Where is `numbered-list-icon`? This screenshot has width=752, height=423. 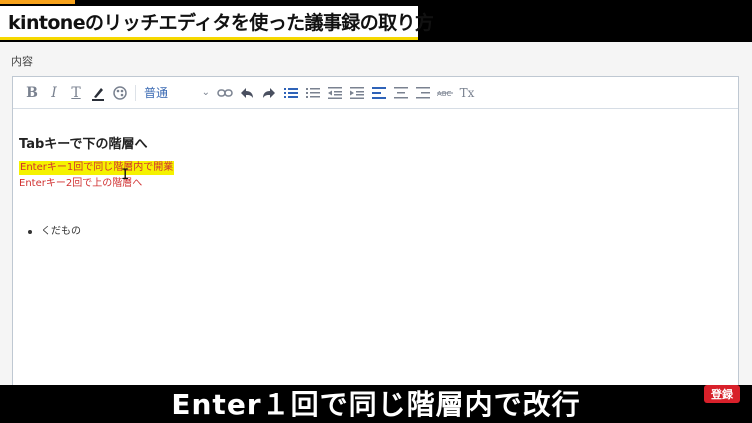 numbered-list-icon is located at coordinates (313, 92).